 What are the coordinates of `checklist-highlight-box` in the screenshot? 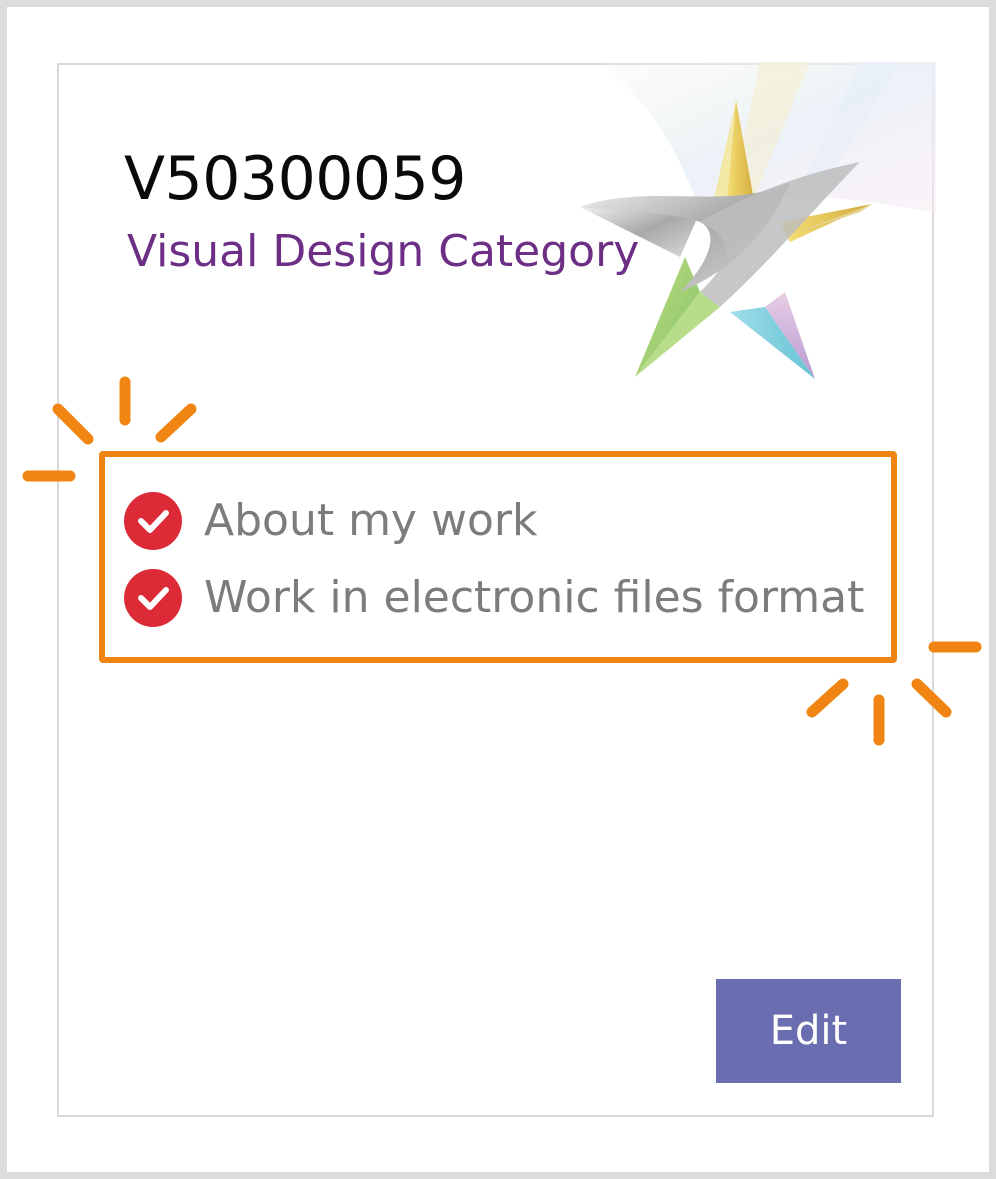 It's located at (498, 557).